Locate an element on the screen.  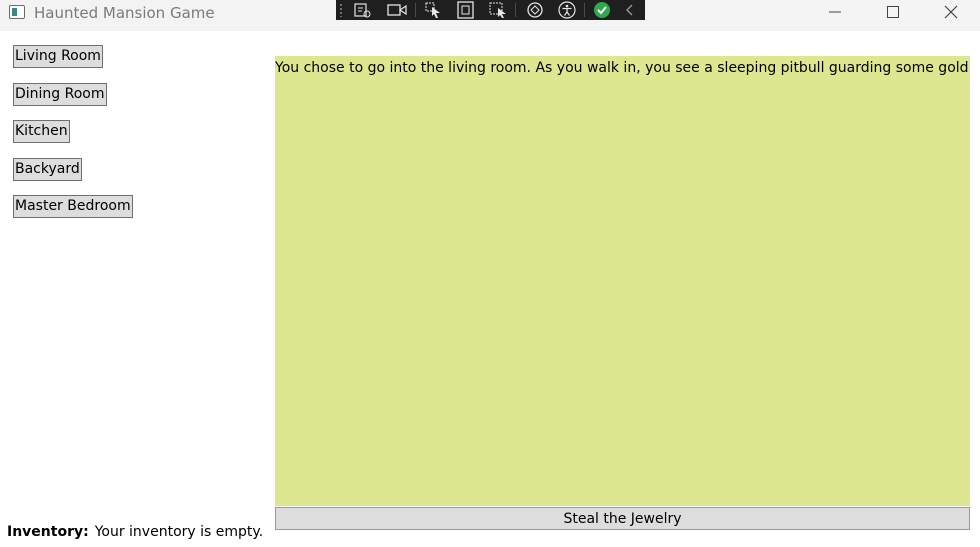
window-title: Haunted Mansion Game is located at coordinates (124, 13).